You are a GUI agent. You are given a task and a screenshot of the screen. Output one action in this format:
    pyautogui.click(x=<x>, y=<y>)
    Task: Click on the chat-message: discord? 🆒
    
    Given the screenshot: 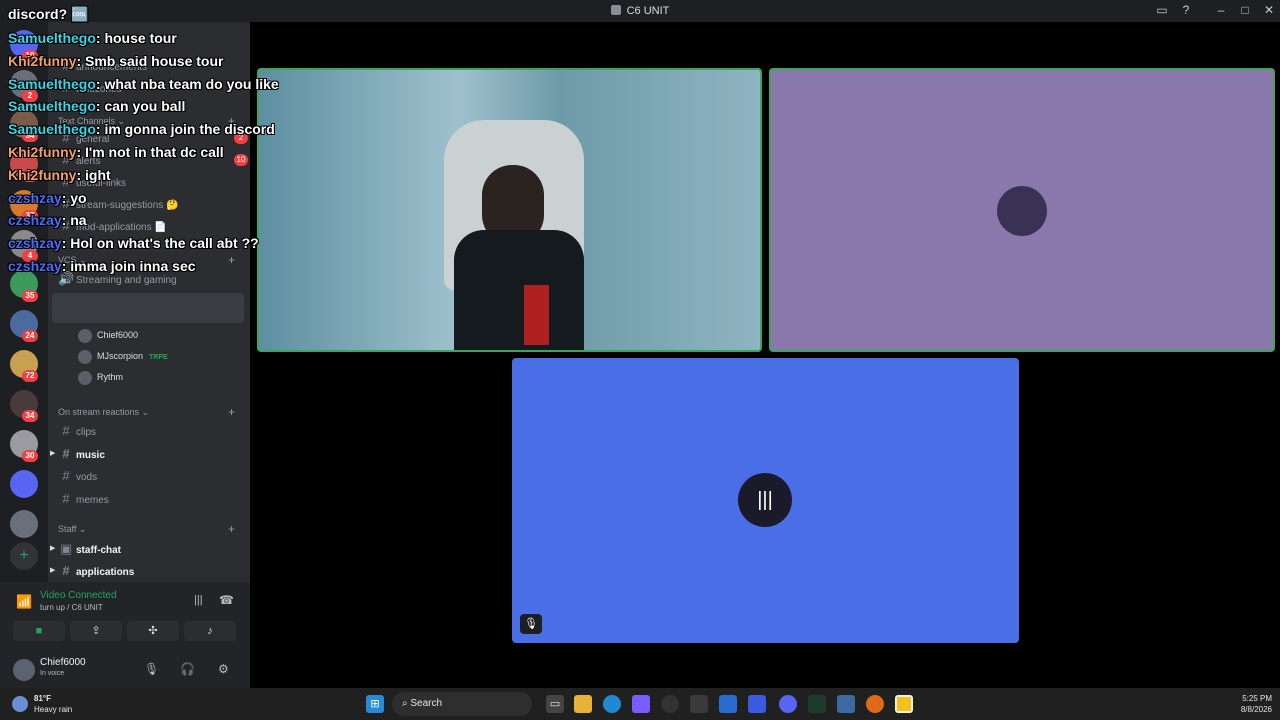 What is the action you would take?
    pyautogui.click(x=48, y=14)
    